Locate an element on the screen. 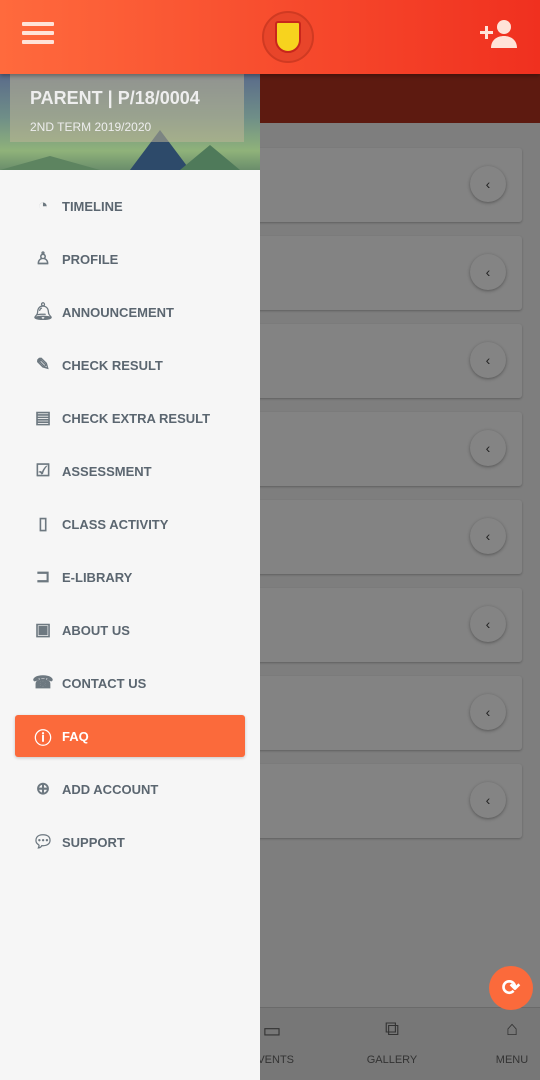 Image resolution: width=540 pixels, height=1080 pixels. comments-icon: 💬︎ is located at coordinates (43, 841).